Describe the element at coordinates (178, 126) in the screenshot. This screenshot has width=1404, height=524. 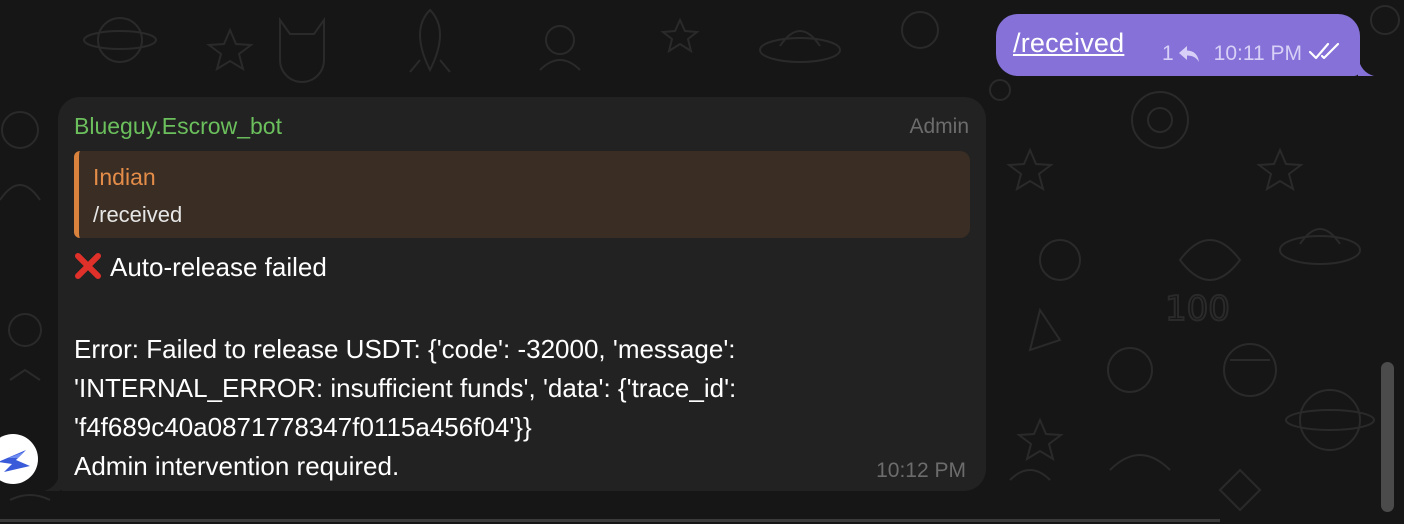
I see `sender-name: Blueguy.Escrow_bot` at that location.